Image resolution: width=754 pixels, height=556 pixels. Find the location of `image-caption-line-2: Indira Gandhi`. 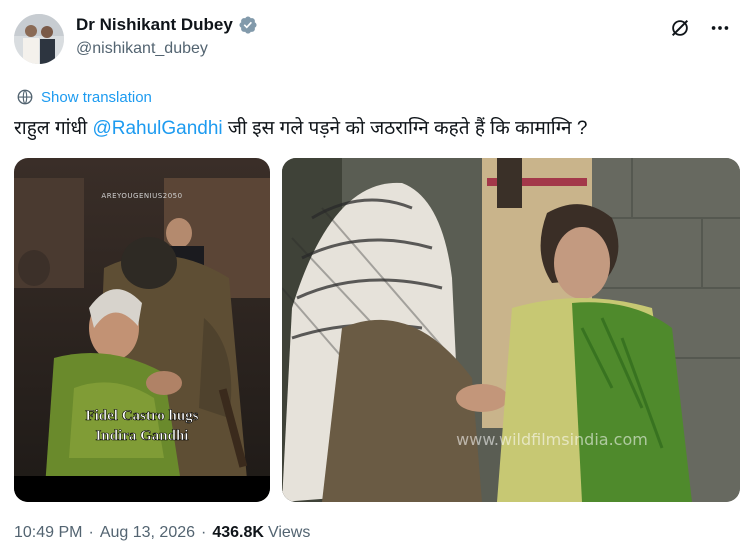

image-caption-line-2: Indira Gandhi is located at coordinates (142, 436).